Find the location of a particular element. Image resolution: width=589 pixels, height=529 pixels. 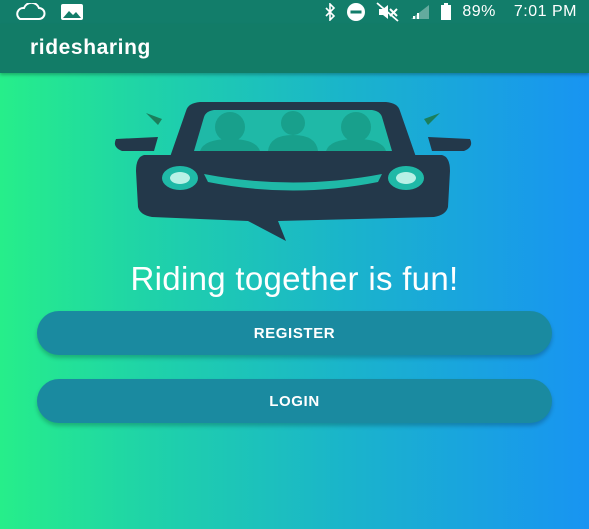

clock: 7:01 PM is located at coordinates (545, 11).